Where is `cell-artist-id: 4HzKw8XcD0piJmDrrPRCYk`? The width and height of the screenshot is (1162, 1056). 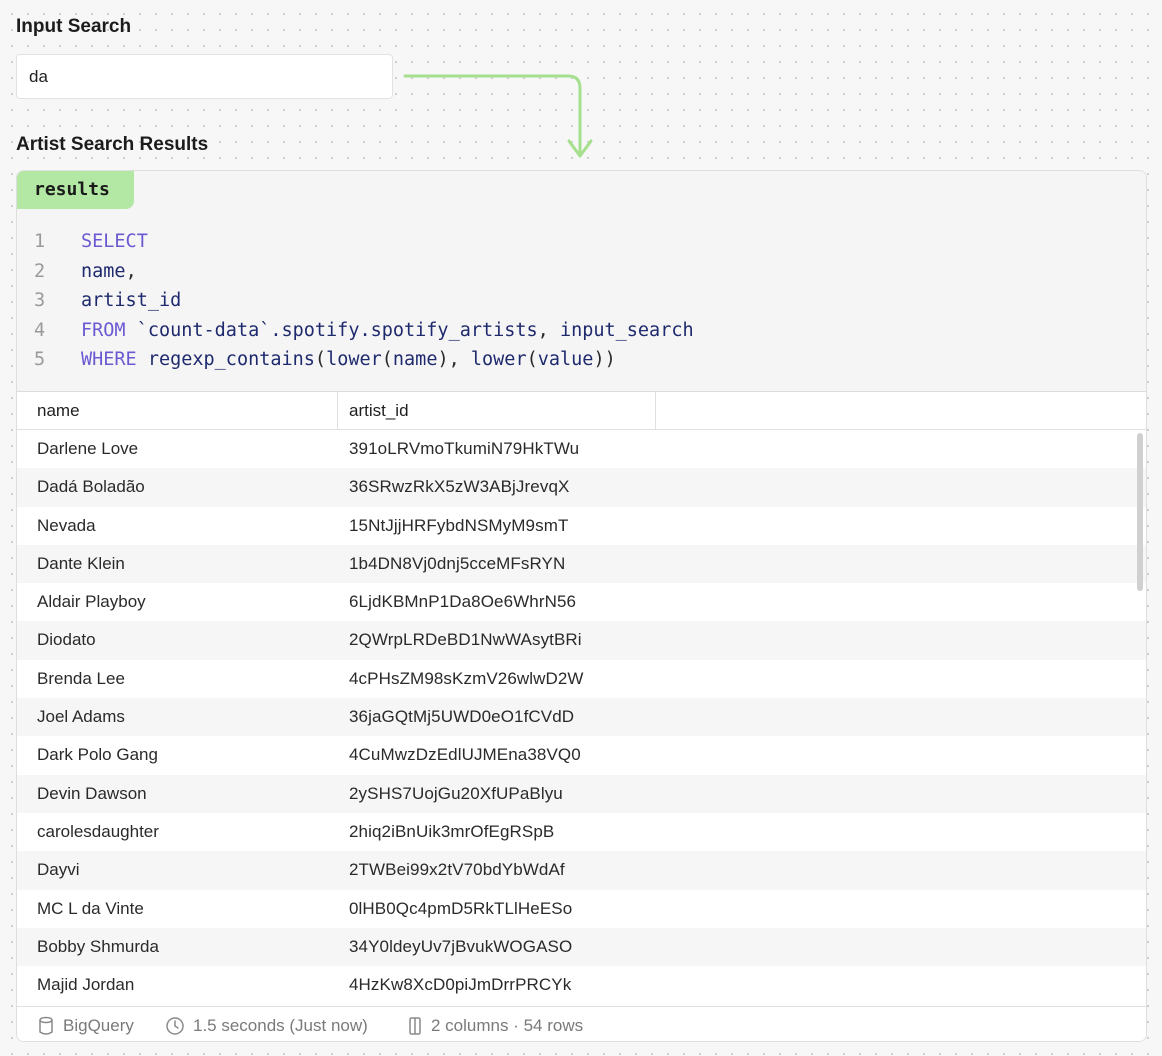 cell-artist-id: 4HzKw8XcD0piJmDrrPRCYk is located at coordinates (460, 985).